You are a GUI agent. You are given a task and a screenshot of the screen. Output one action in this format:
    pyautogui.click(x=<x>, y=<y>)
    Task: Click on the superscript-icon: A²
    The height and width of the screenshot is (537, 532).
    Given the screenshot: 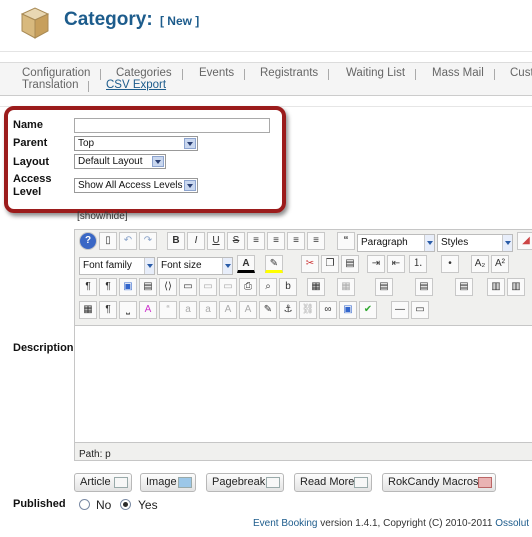 What is the action you would take?
    pyautogui.click(x=500, y=264)
    